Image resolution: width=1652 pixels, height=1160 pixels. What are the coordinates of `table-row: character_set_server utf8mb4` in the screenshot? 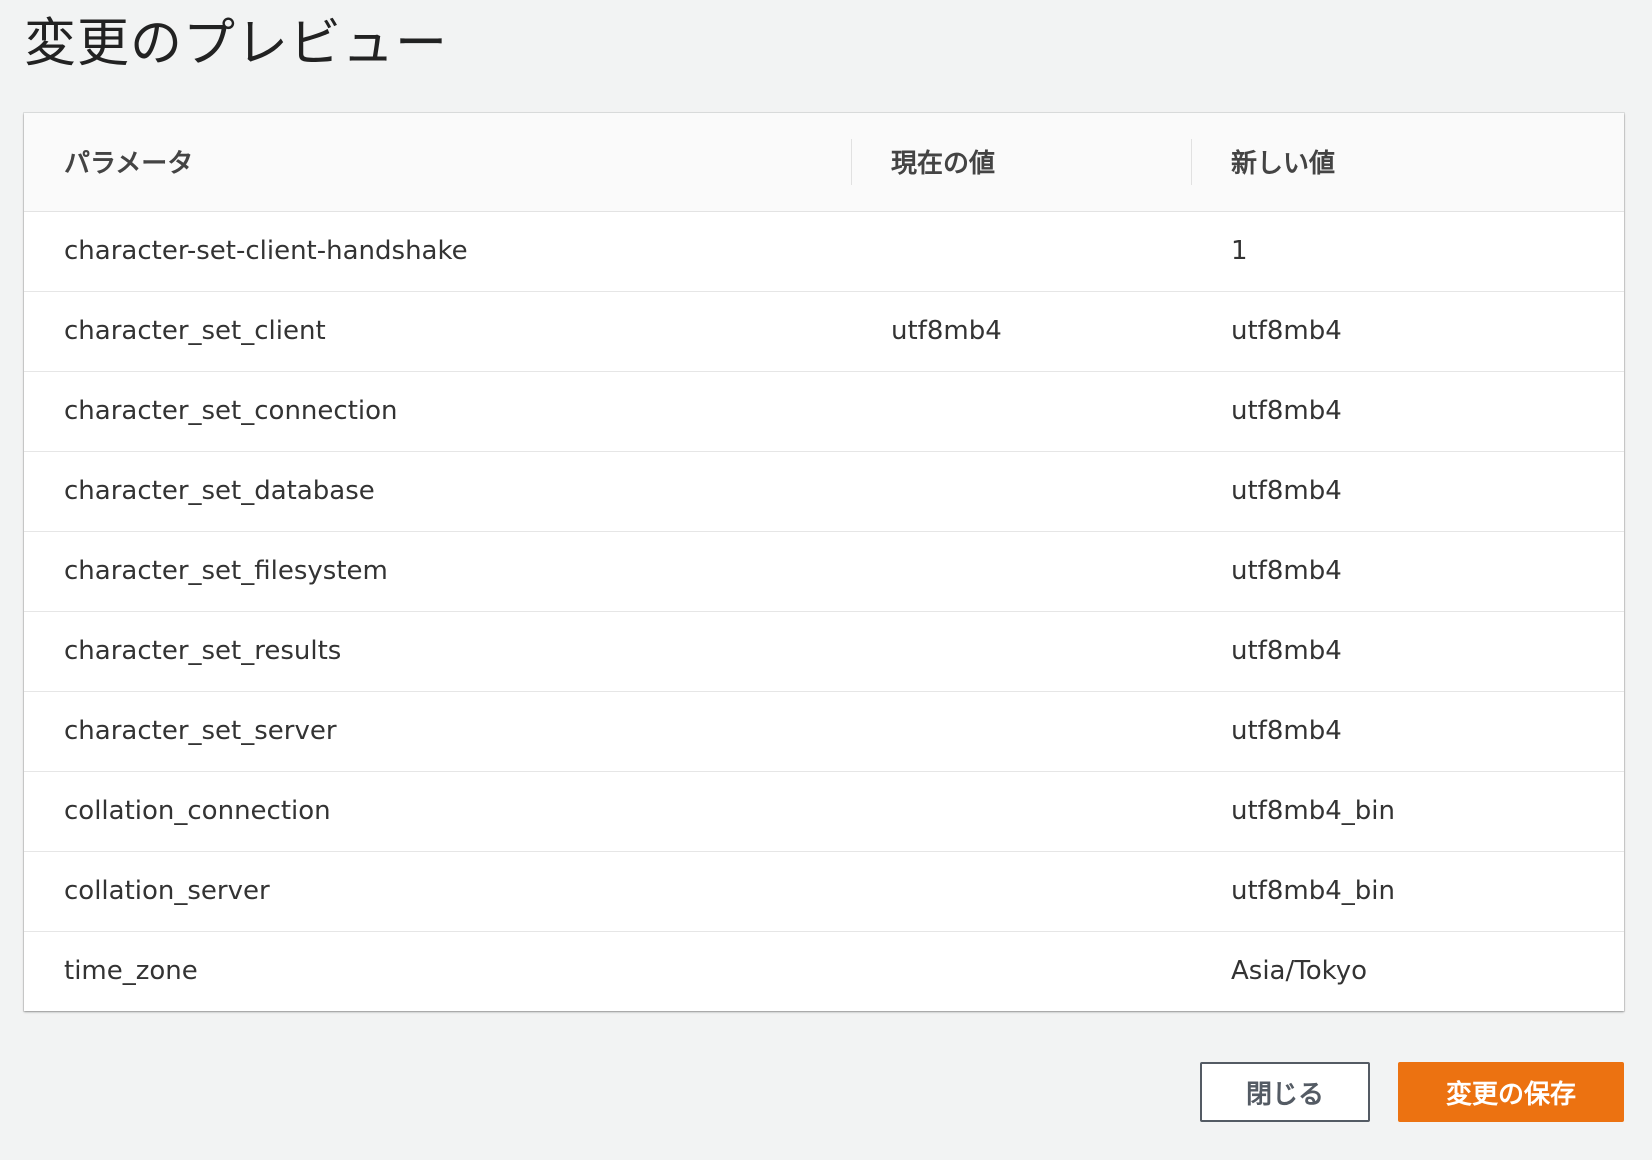 It's located at (824, 731).